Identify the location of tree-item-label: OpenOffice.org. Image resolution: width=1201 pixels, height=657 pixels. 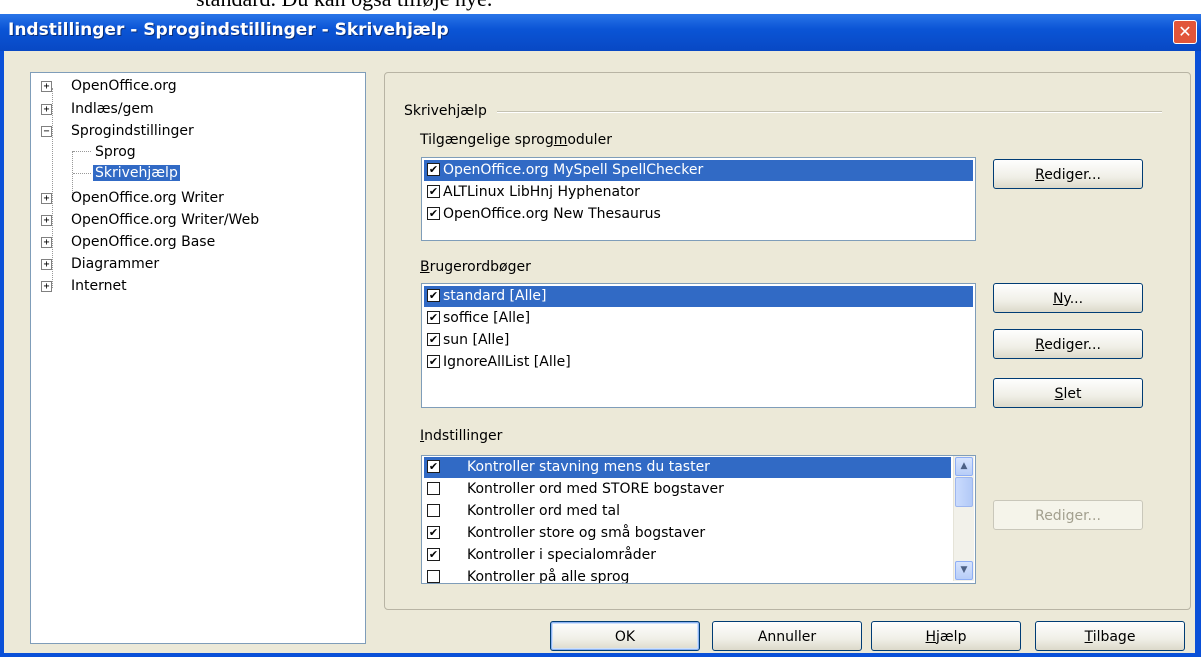
(124, 86).